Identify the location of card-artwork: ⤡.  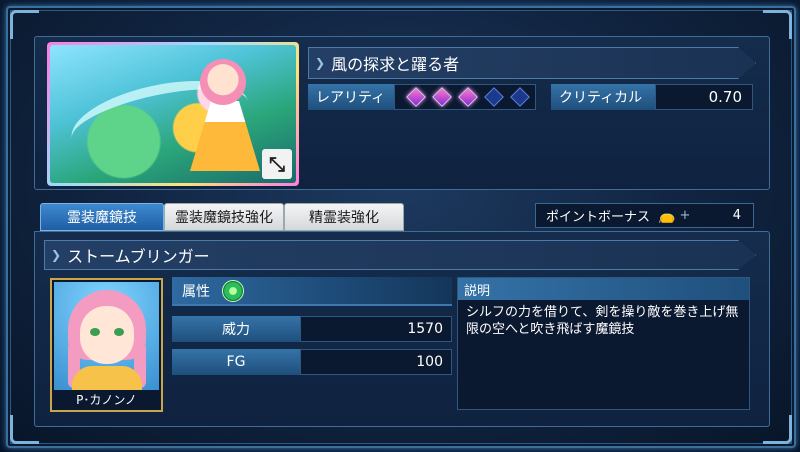
(173, 114).